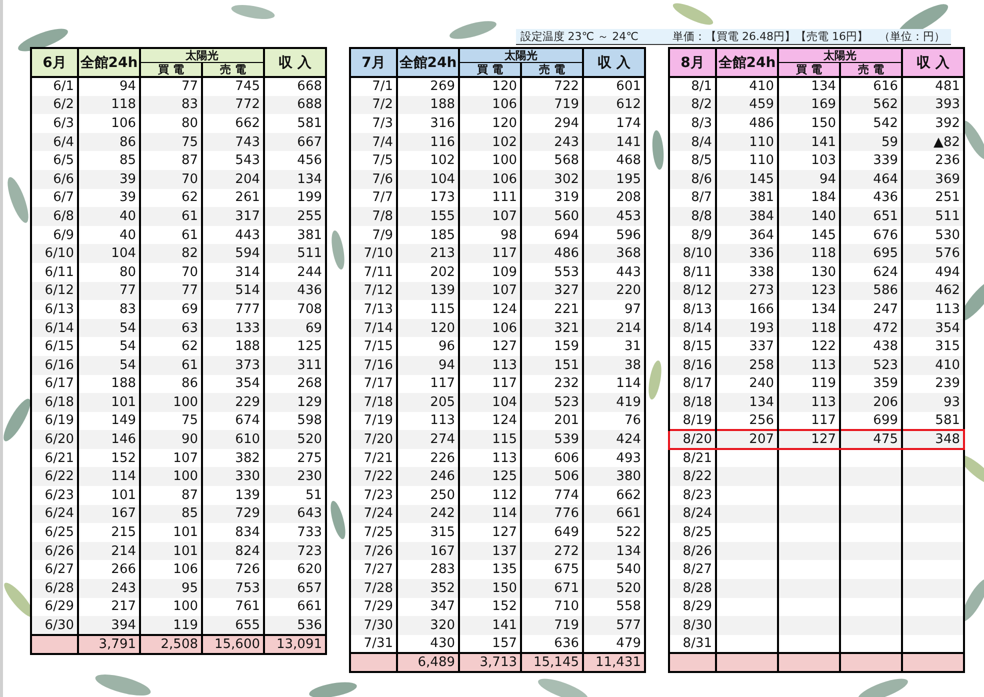 The height and width of the screenshot is (697, 984). What do you see at coordinates (692, 62) in the screenshot?
I see `month-header: 8月` at bounding box center [692, 62].